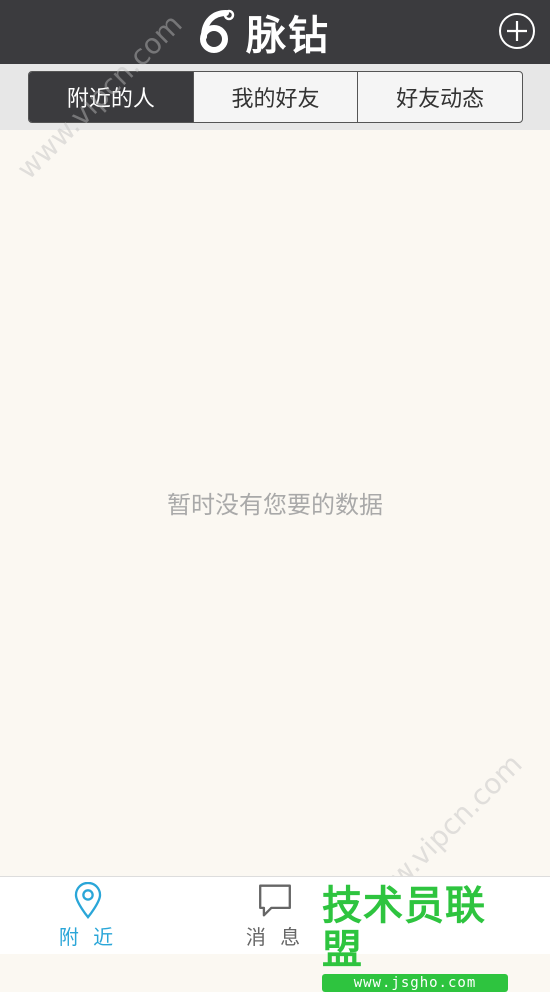 The width and height of the screenshot is (550, 992). I want to click on tab-friend-updates: 好友动态, so click(440, 97).